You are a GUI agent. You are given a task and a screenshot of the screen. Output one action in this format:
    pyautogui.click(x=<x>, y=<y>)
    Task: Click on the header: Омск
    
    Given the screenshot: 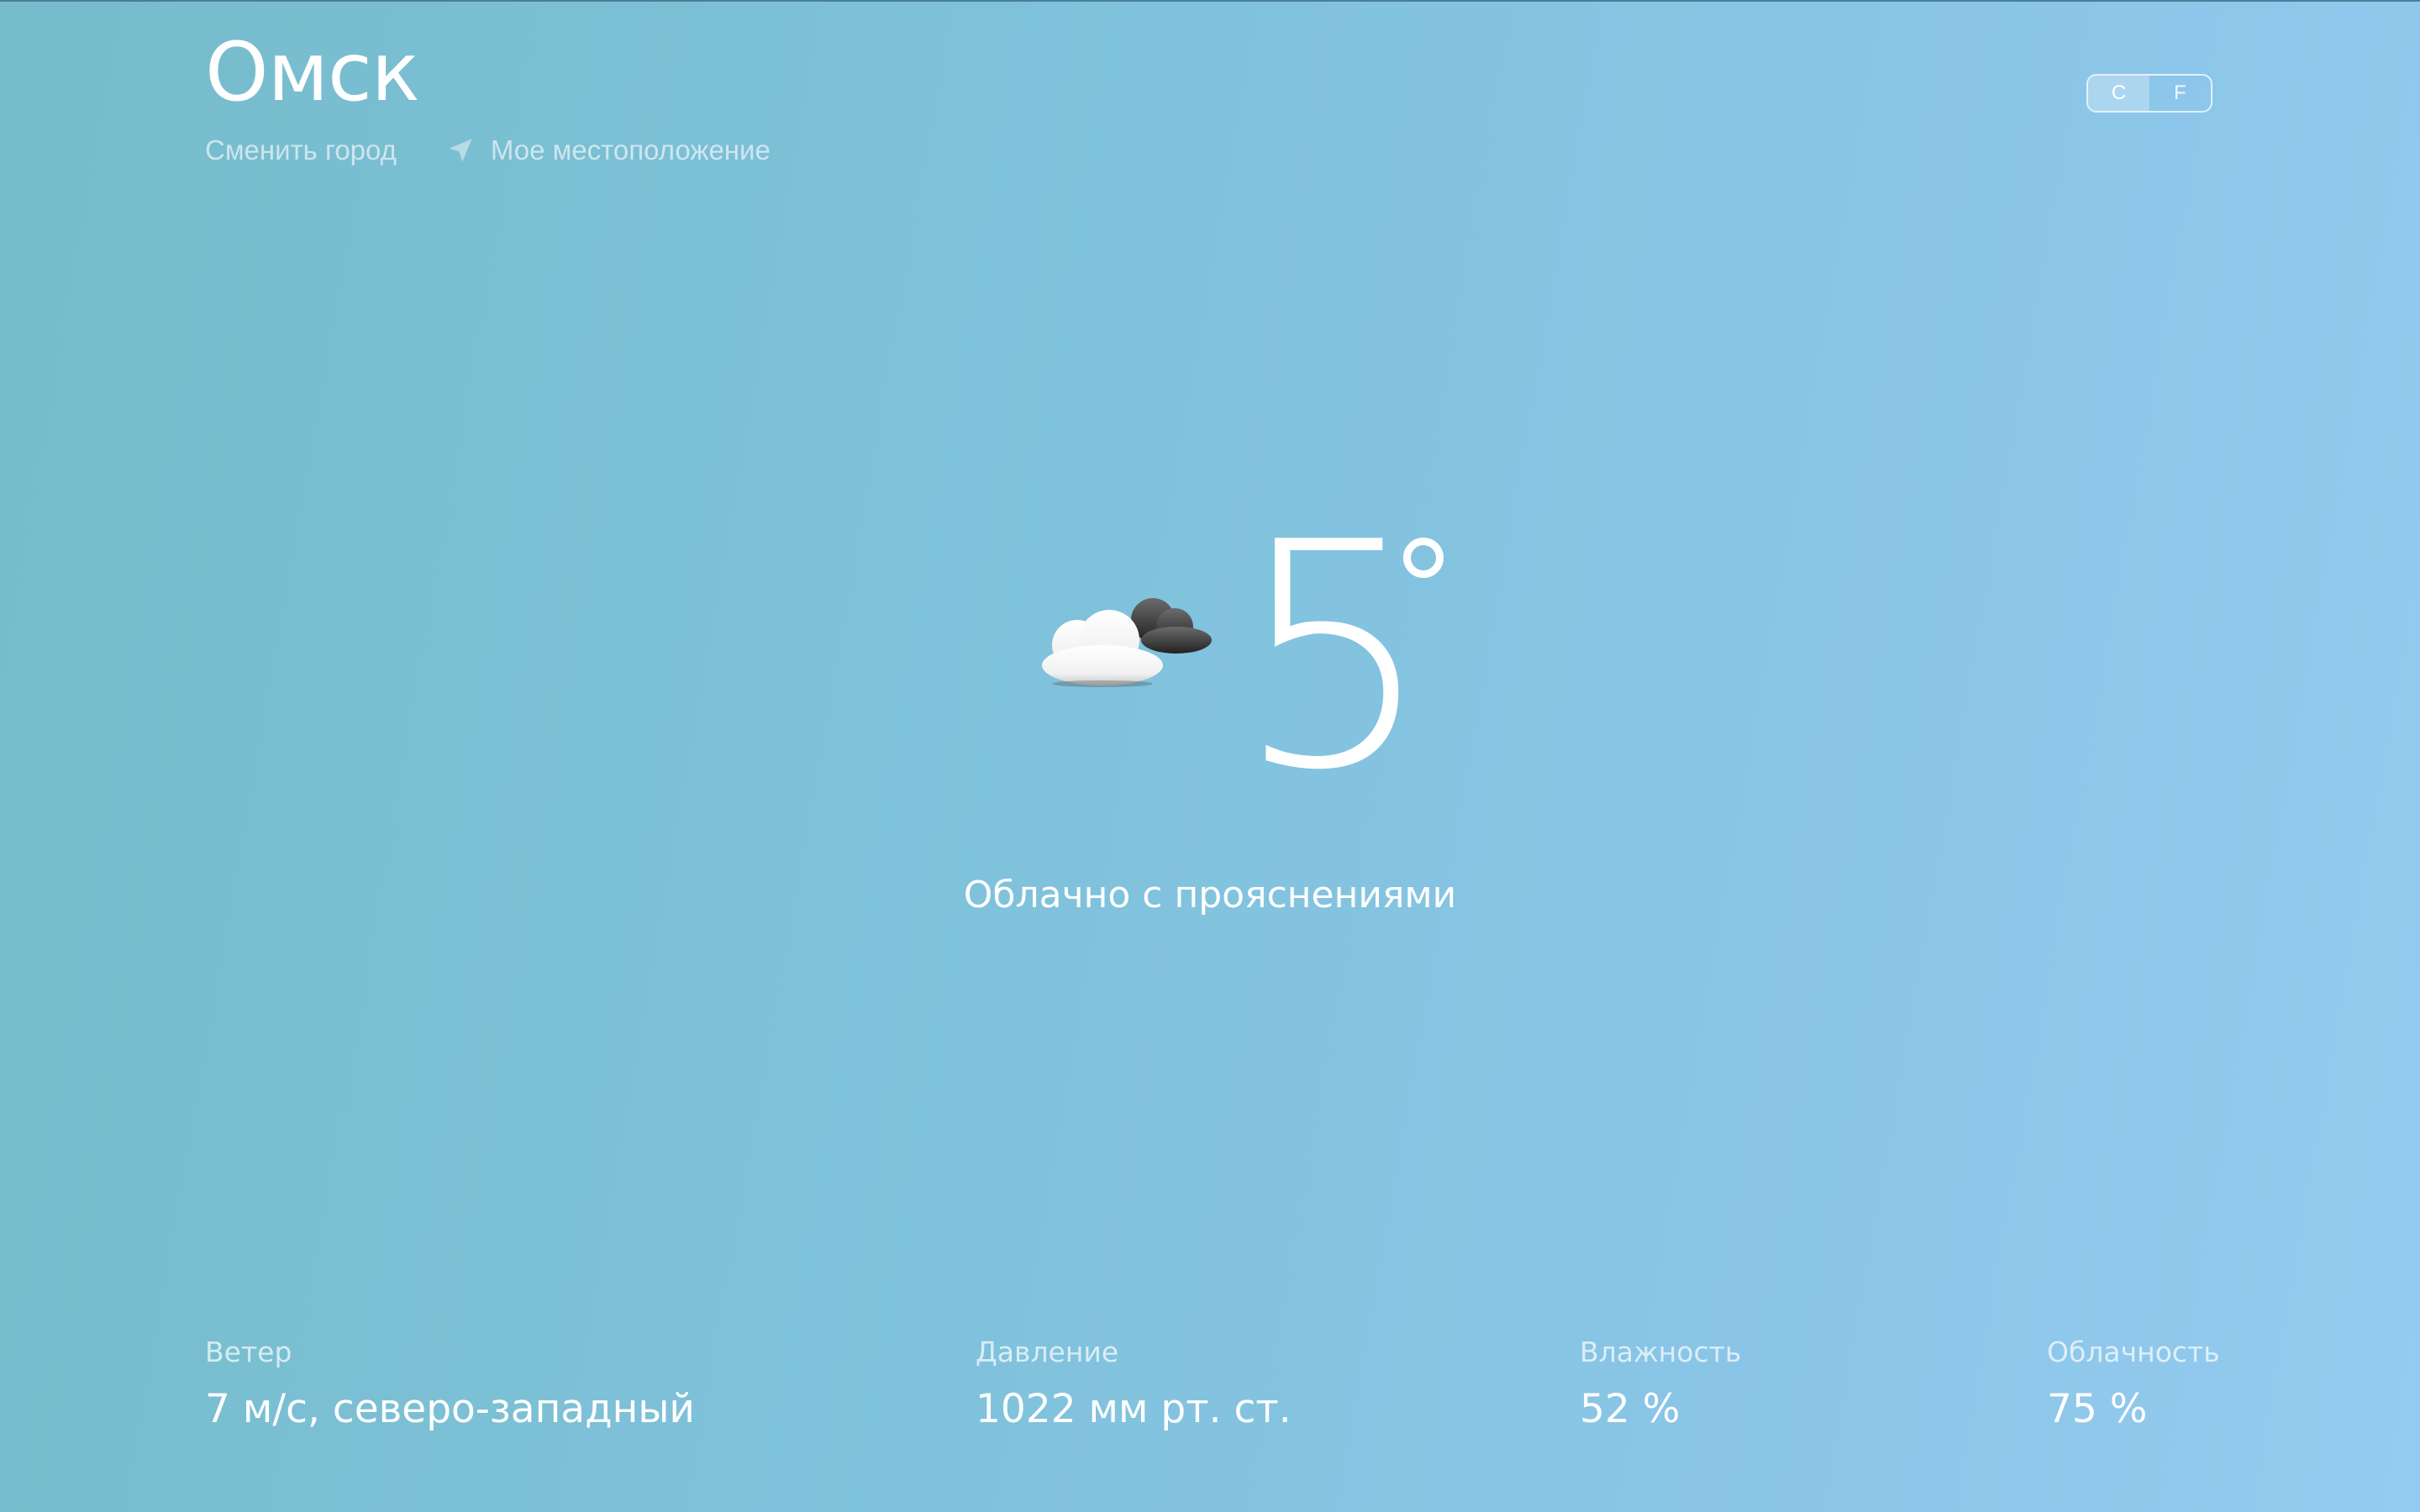 What is the action you would take?
    pyautogui.click(x=313, y=72)
    